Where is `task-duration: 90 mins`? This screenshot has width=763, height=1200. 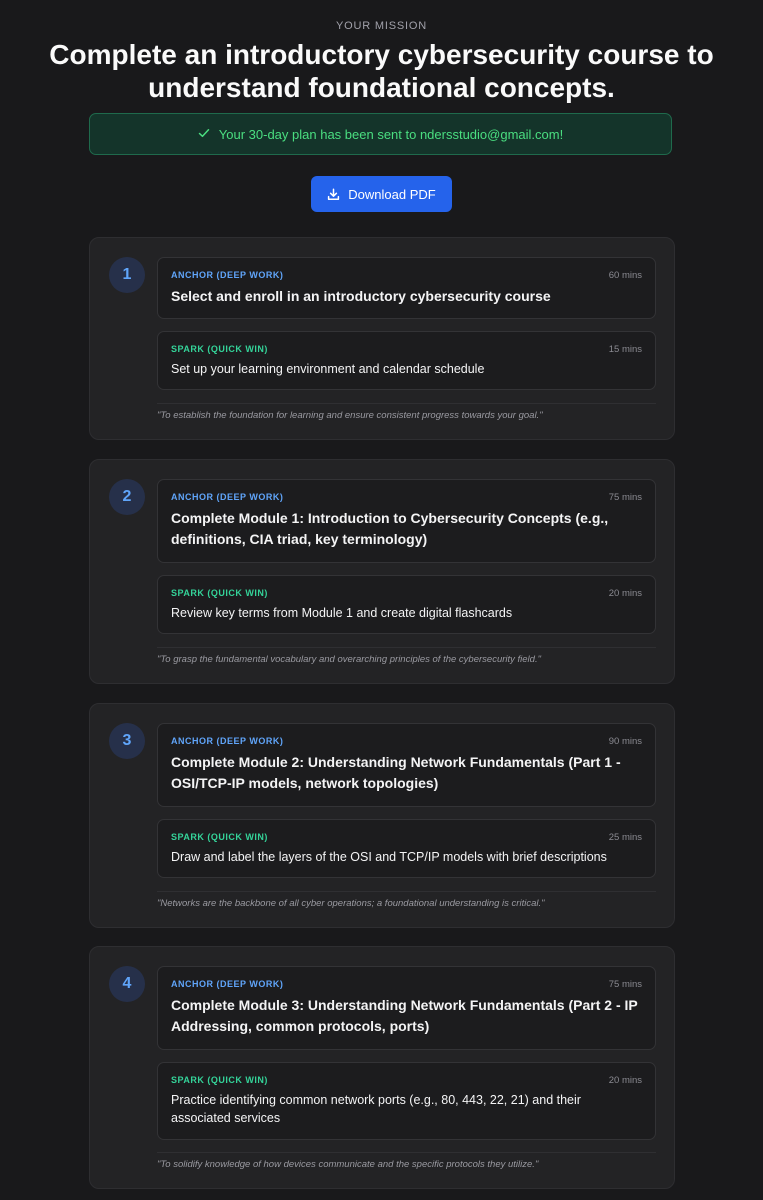 task-duration: 90 mins is located at coordinates (625, 741).